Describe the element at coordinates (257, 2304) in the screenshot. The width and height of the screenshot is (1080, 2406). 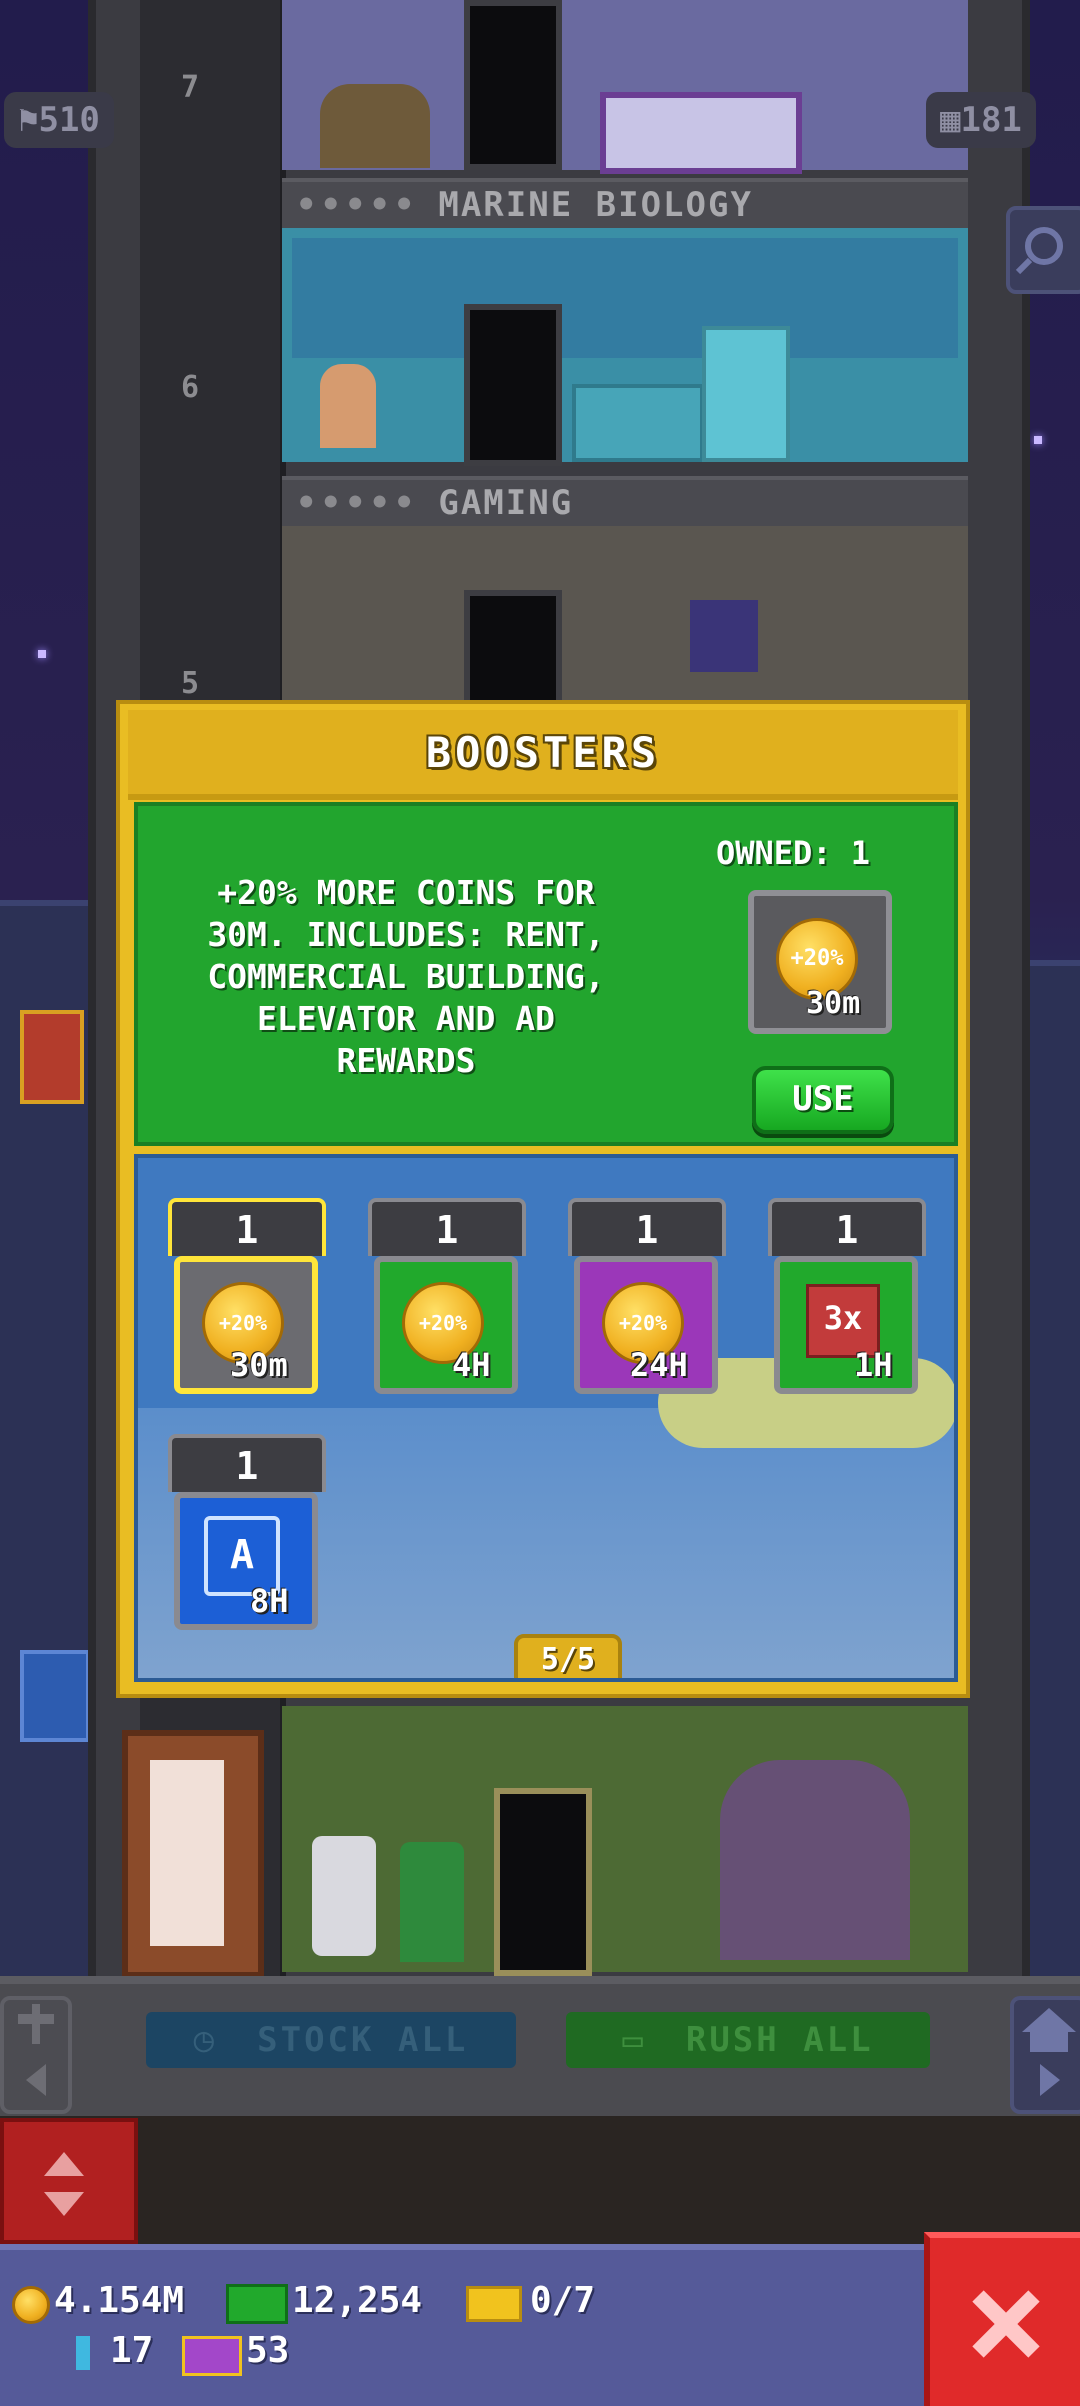
I see `bux-icon` at that location.